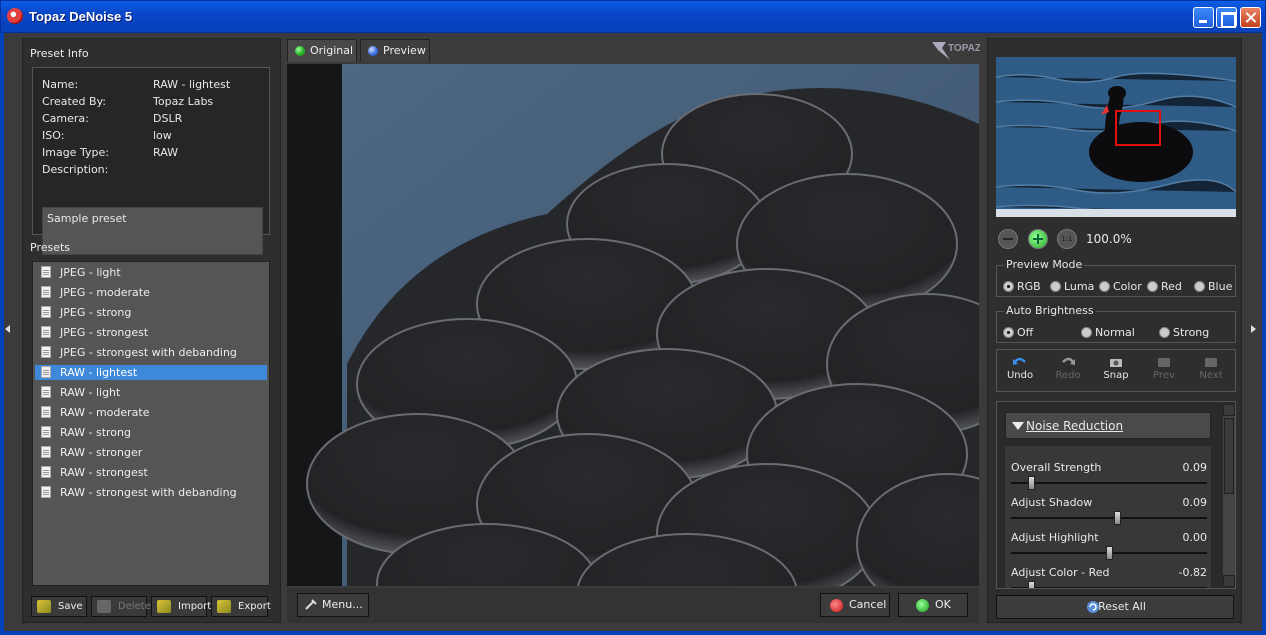 This screenshot has width=1266, height=635. What do you see at coordinates (1020, 368) in the screenshot?
I see `undo-button: Undo` at bounding box center [1020, 368].